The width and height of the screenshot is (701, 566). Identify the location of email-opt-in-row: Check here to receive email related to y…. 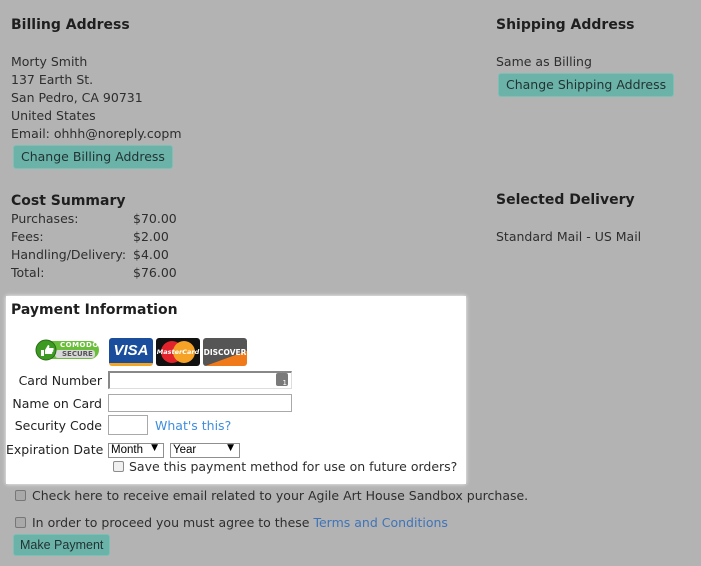
(271, 495).